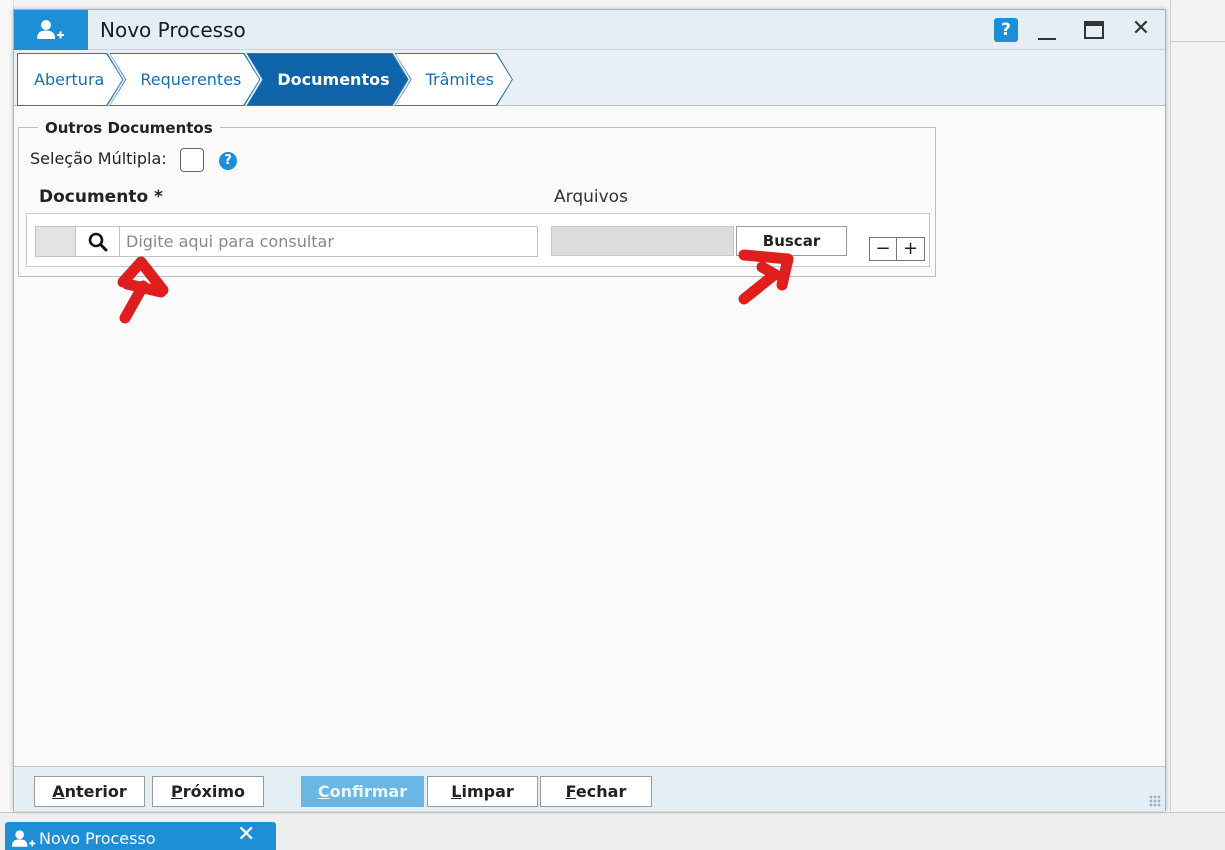 The image size is (1225, 850). I want to click on remove-row-button: −, so click(883, 249).